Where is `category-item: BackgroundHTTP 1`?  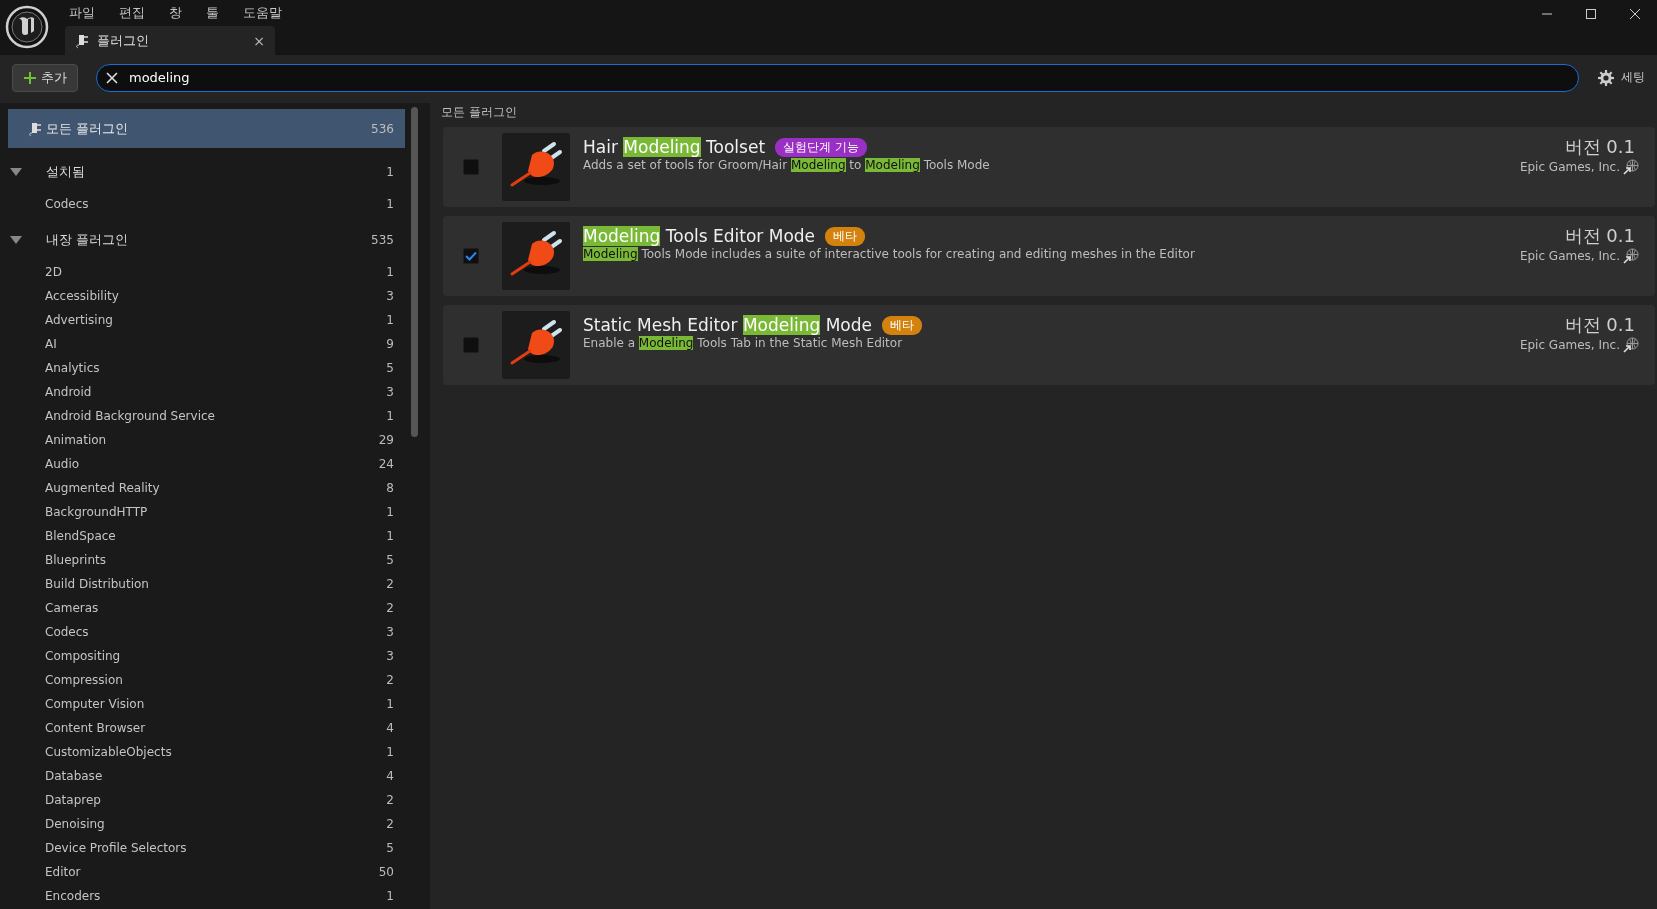 category-item: BackgroundHTTP 1 is located at coordinates (215, 512).